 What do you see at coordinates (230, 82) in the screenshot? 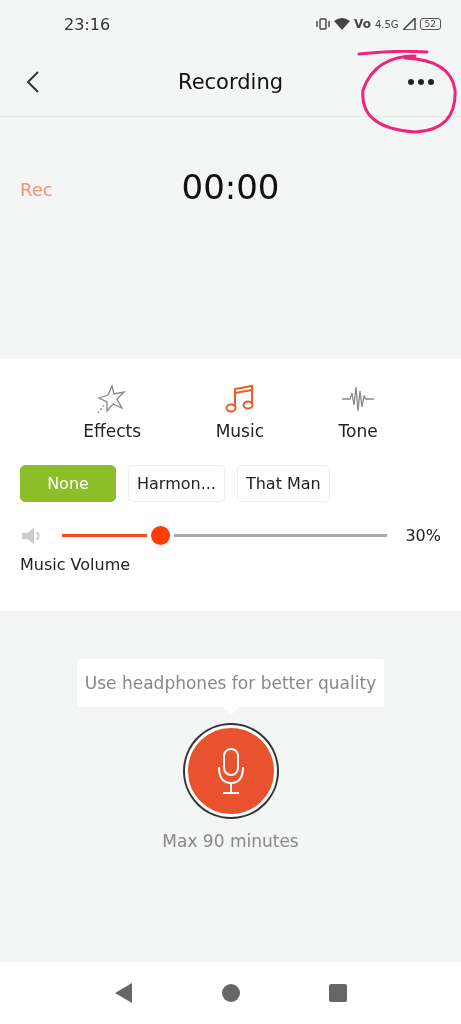
I see `page-title: Recording` at bounding box center [230, 82].